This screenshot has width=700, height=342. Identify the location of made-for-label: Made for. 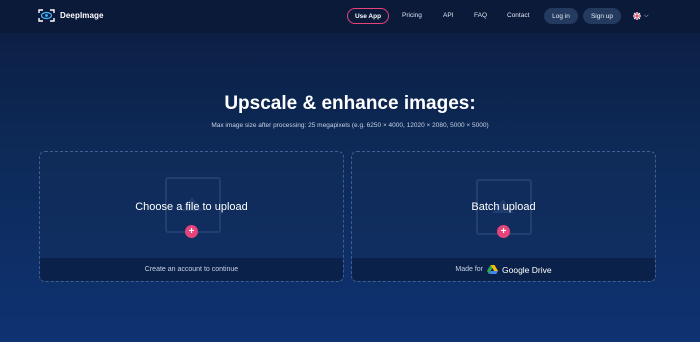
(469, 269).